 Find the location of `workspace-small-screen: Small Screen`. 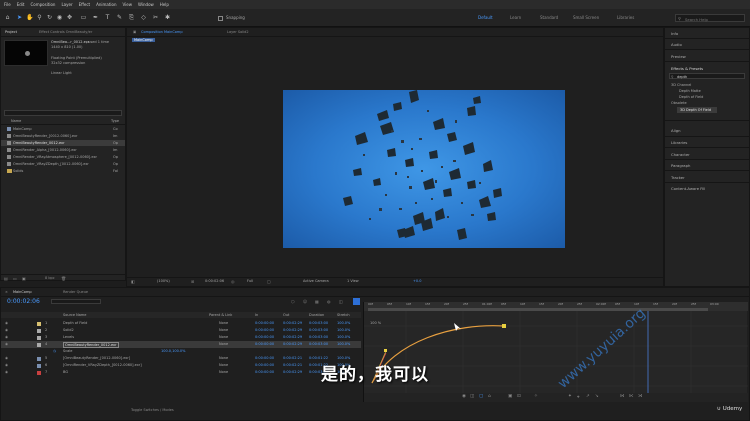

workspace-small-screen: Small Screen is located at coordinates (586, 17).